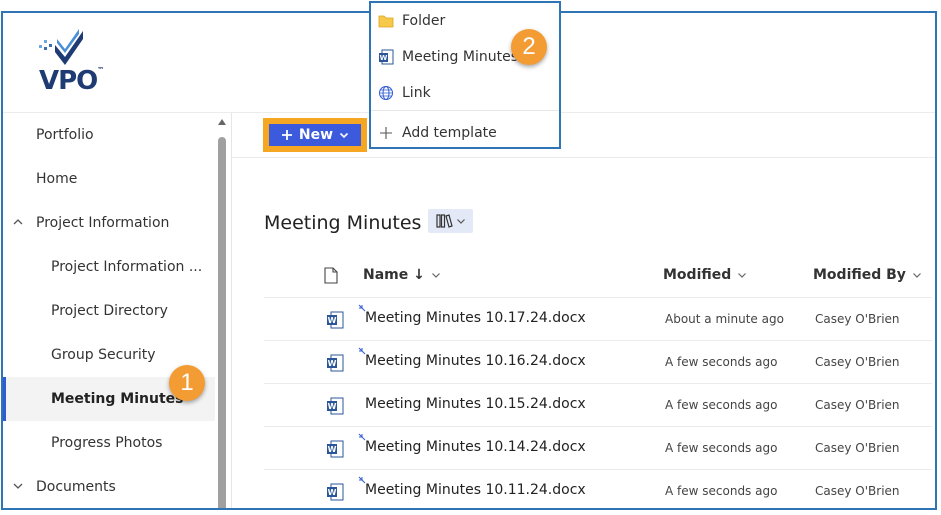 The height and width of the screenshot is (515, 941). I want to click on name-column-header: Name ↓, so click(402, 275).